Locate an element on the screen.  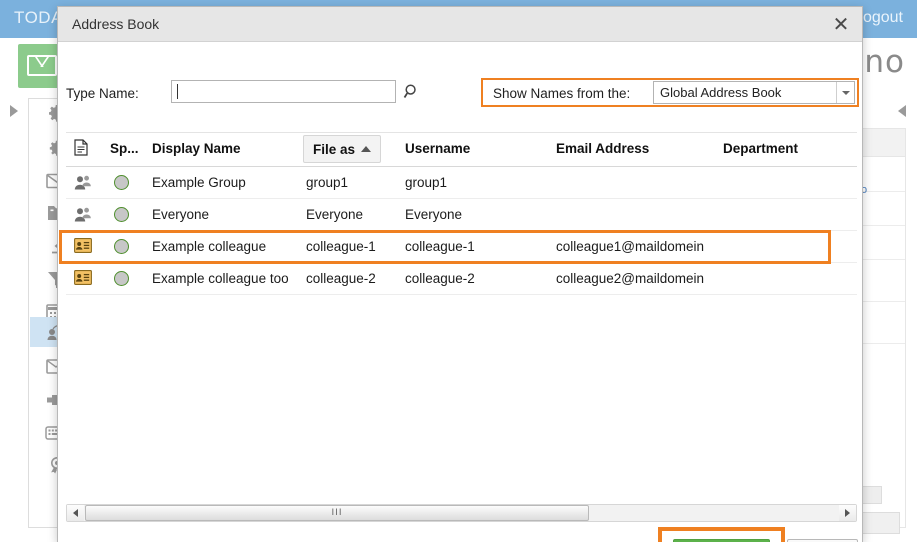
column-header-username: Username is located at coordinates (437, 148).